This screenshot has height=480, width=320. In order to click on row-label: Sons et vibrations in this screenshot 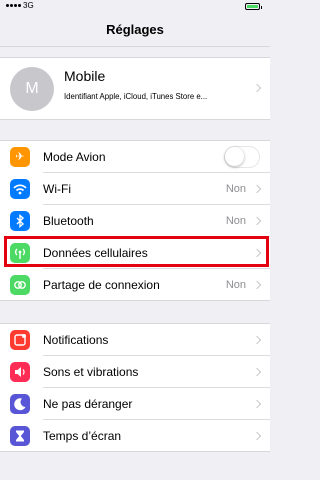, I will do `click(91, 372)`.